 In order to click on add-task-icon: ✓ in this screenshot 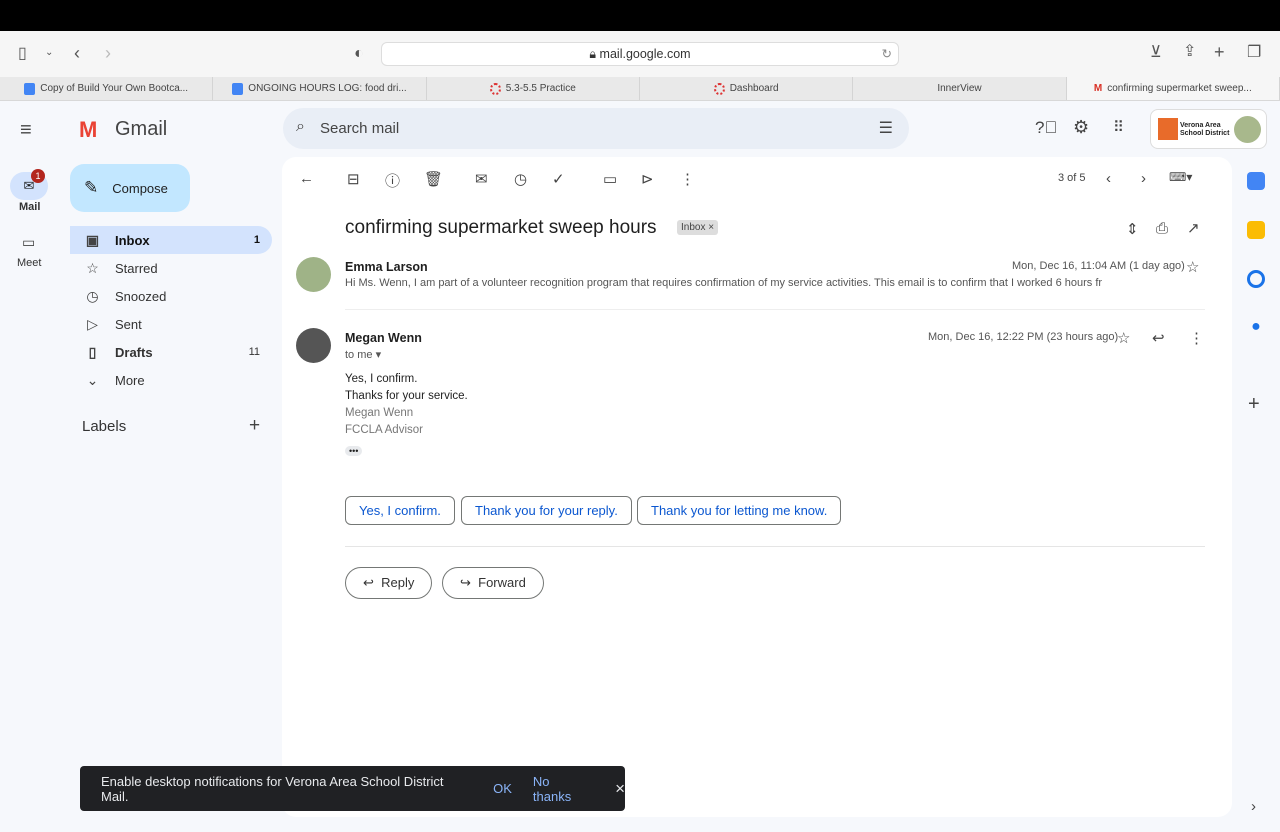, I will do `click(558, 179)`.